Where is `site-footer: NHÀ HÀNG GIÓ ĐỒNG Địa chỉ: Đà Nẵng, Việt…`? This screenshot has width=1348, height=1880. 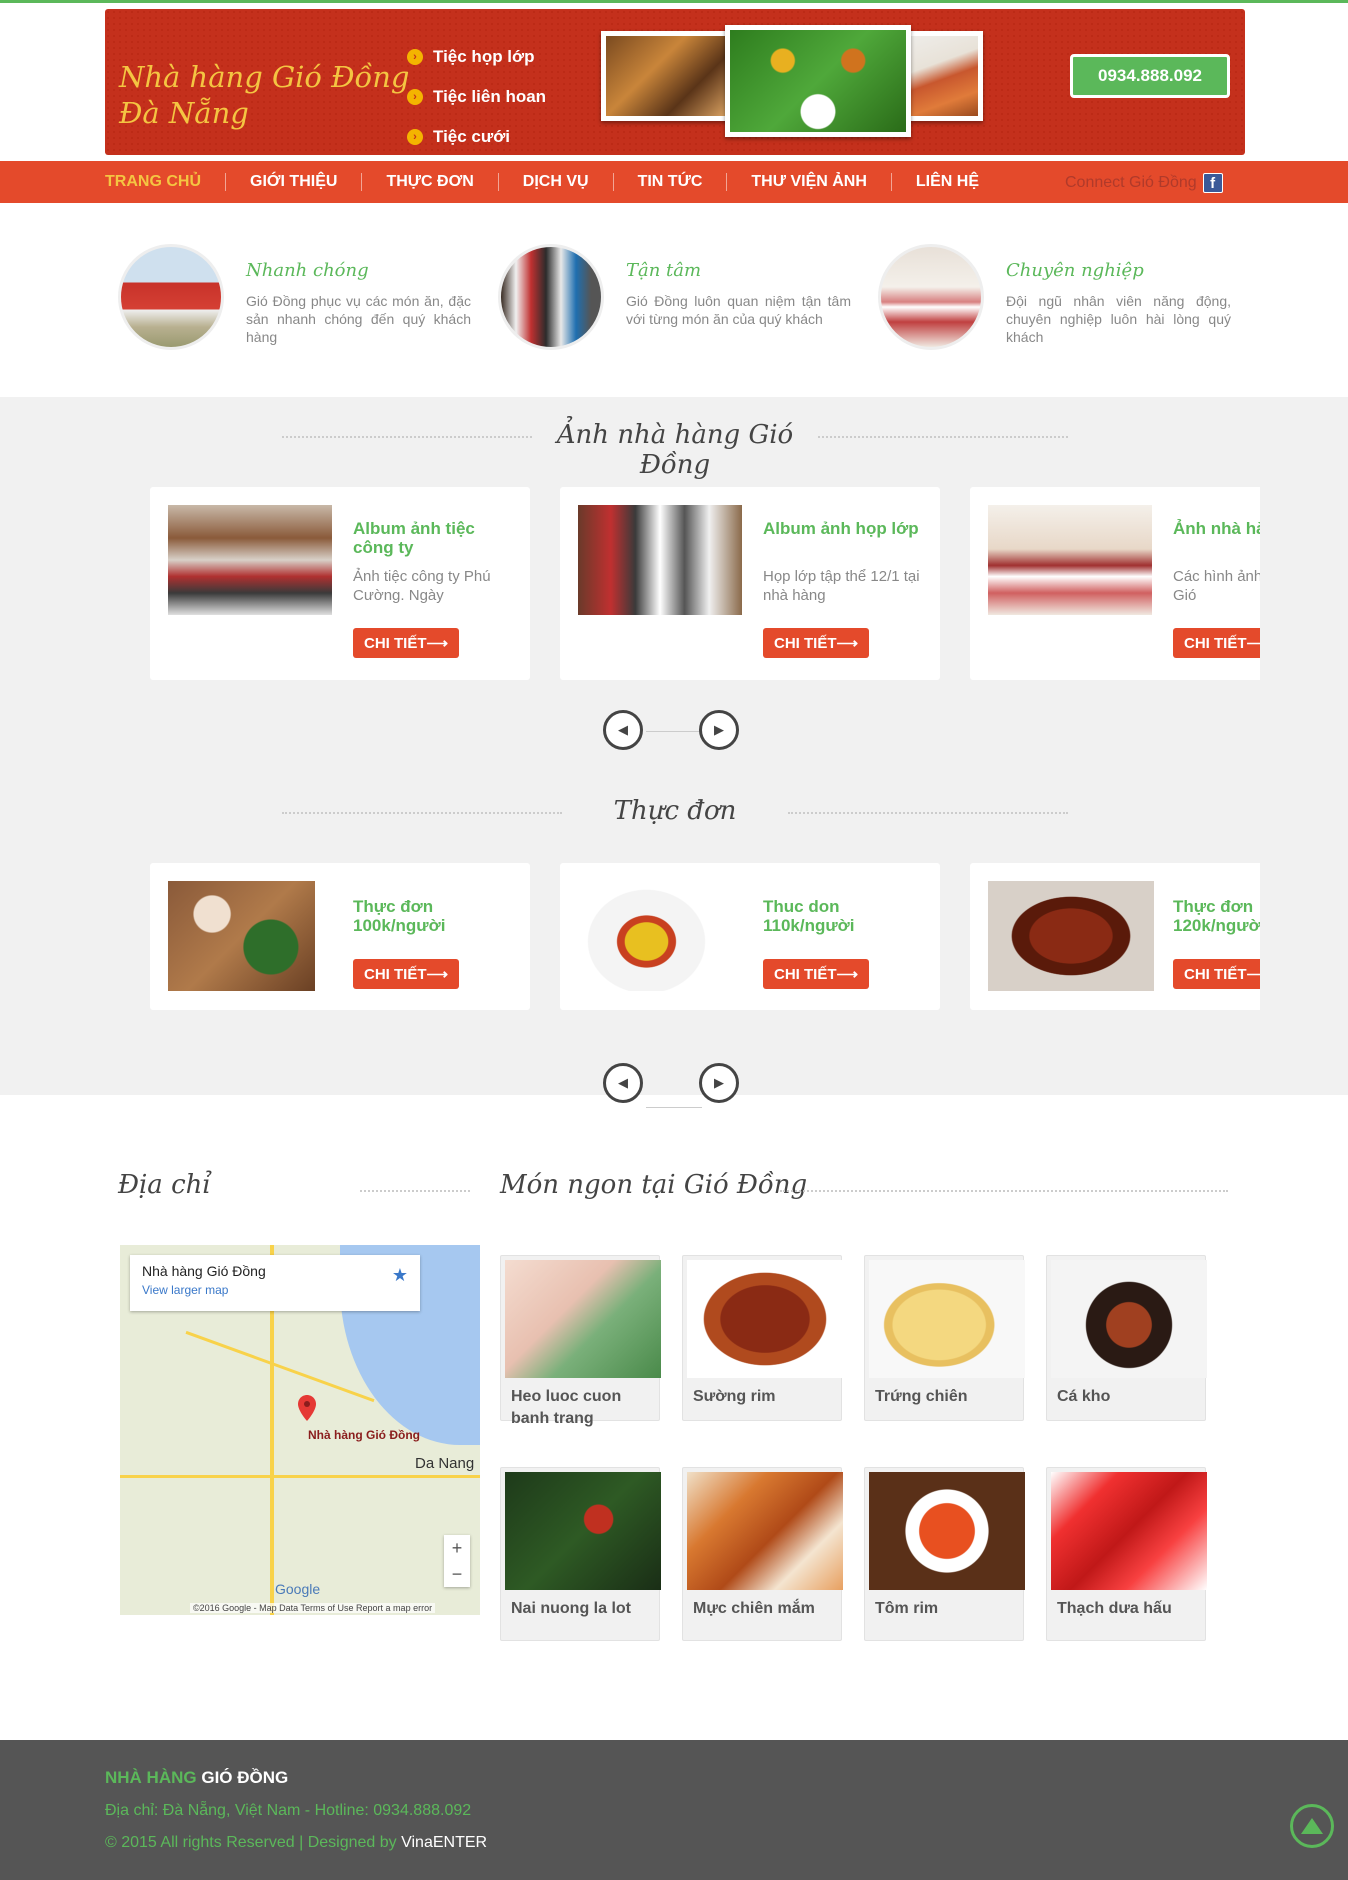
site-footer: NHÀ HÀNG GIÓ ĐỒNG Địa chỉ: Đà Nẵng, Việt… is located at coordinates (674, 1810).